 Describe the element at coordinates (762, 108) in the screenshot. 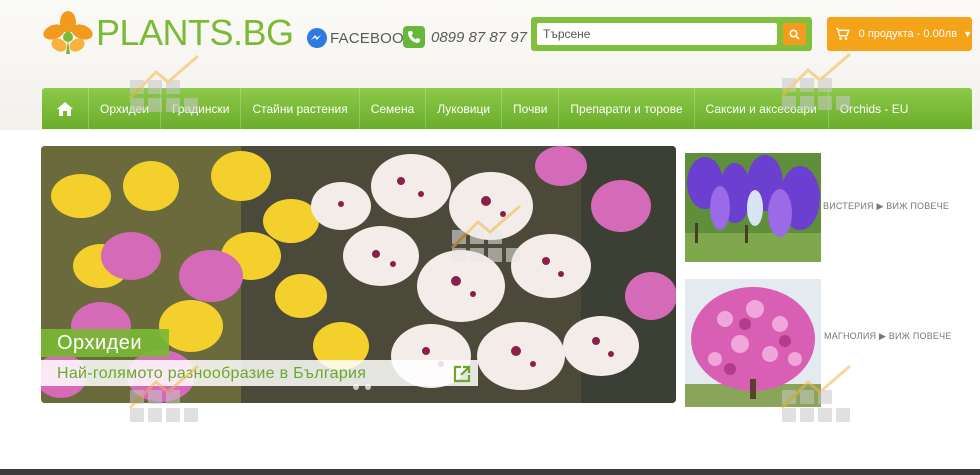

I see `nav-item-pots-accessories: Саксии и аксесоари` at that location.